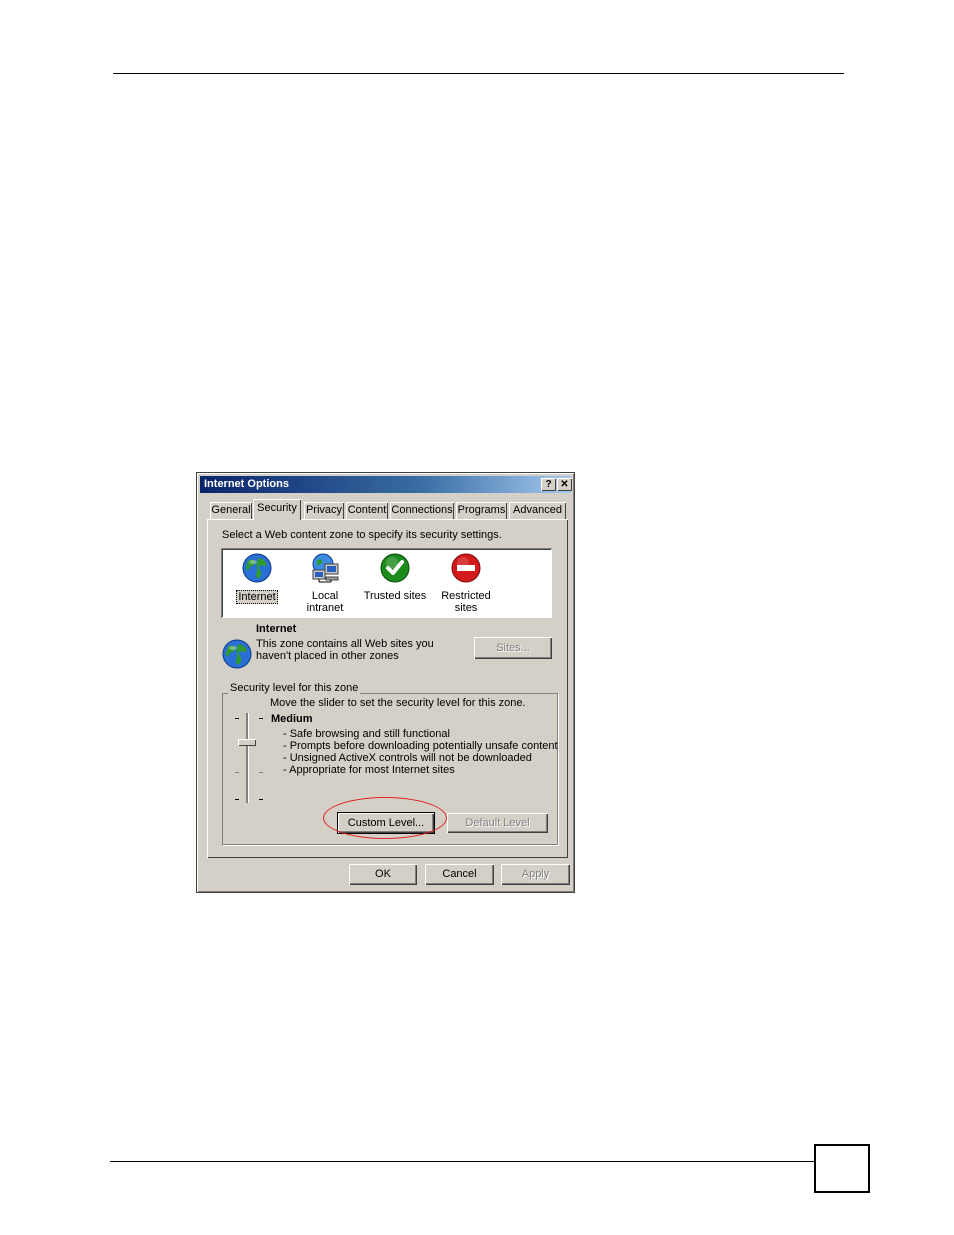  I want to click on help-button: ?, so click(548, 484).